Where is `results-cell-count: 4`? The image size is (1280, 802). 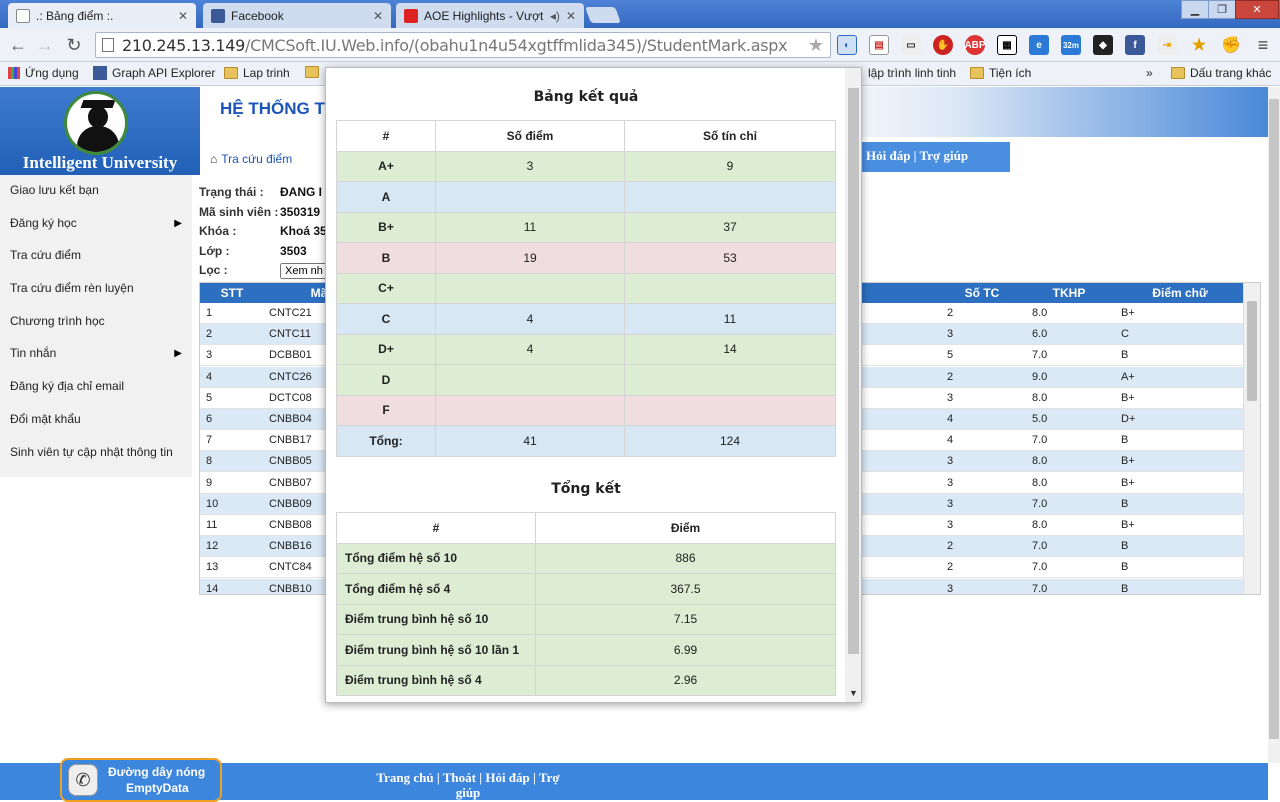
results-cell-count: 4 is located at coordinates (530, 349).